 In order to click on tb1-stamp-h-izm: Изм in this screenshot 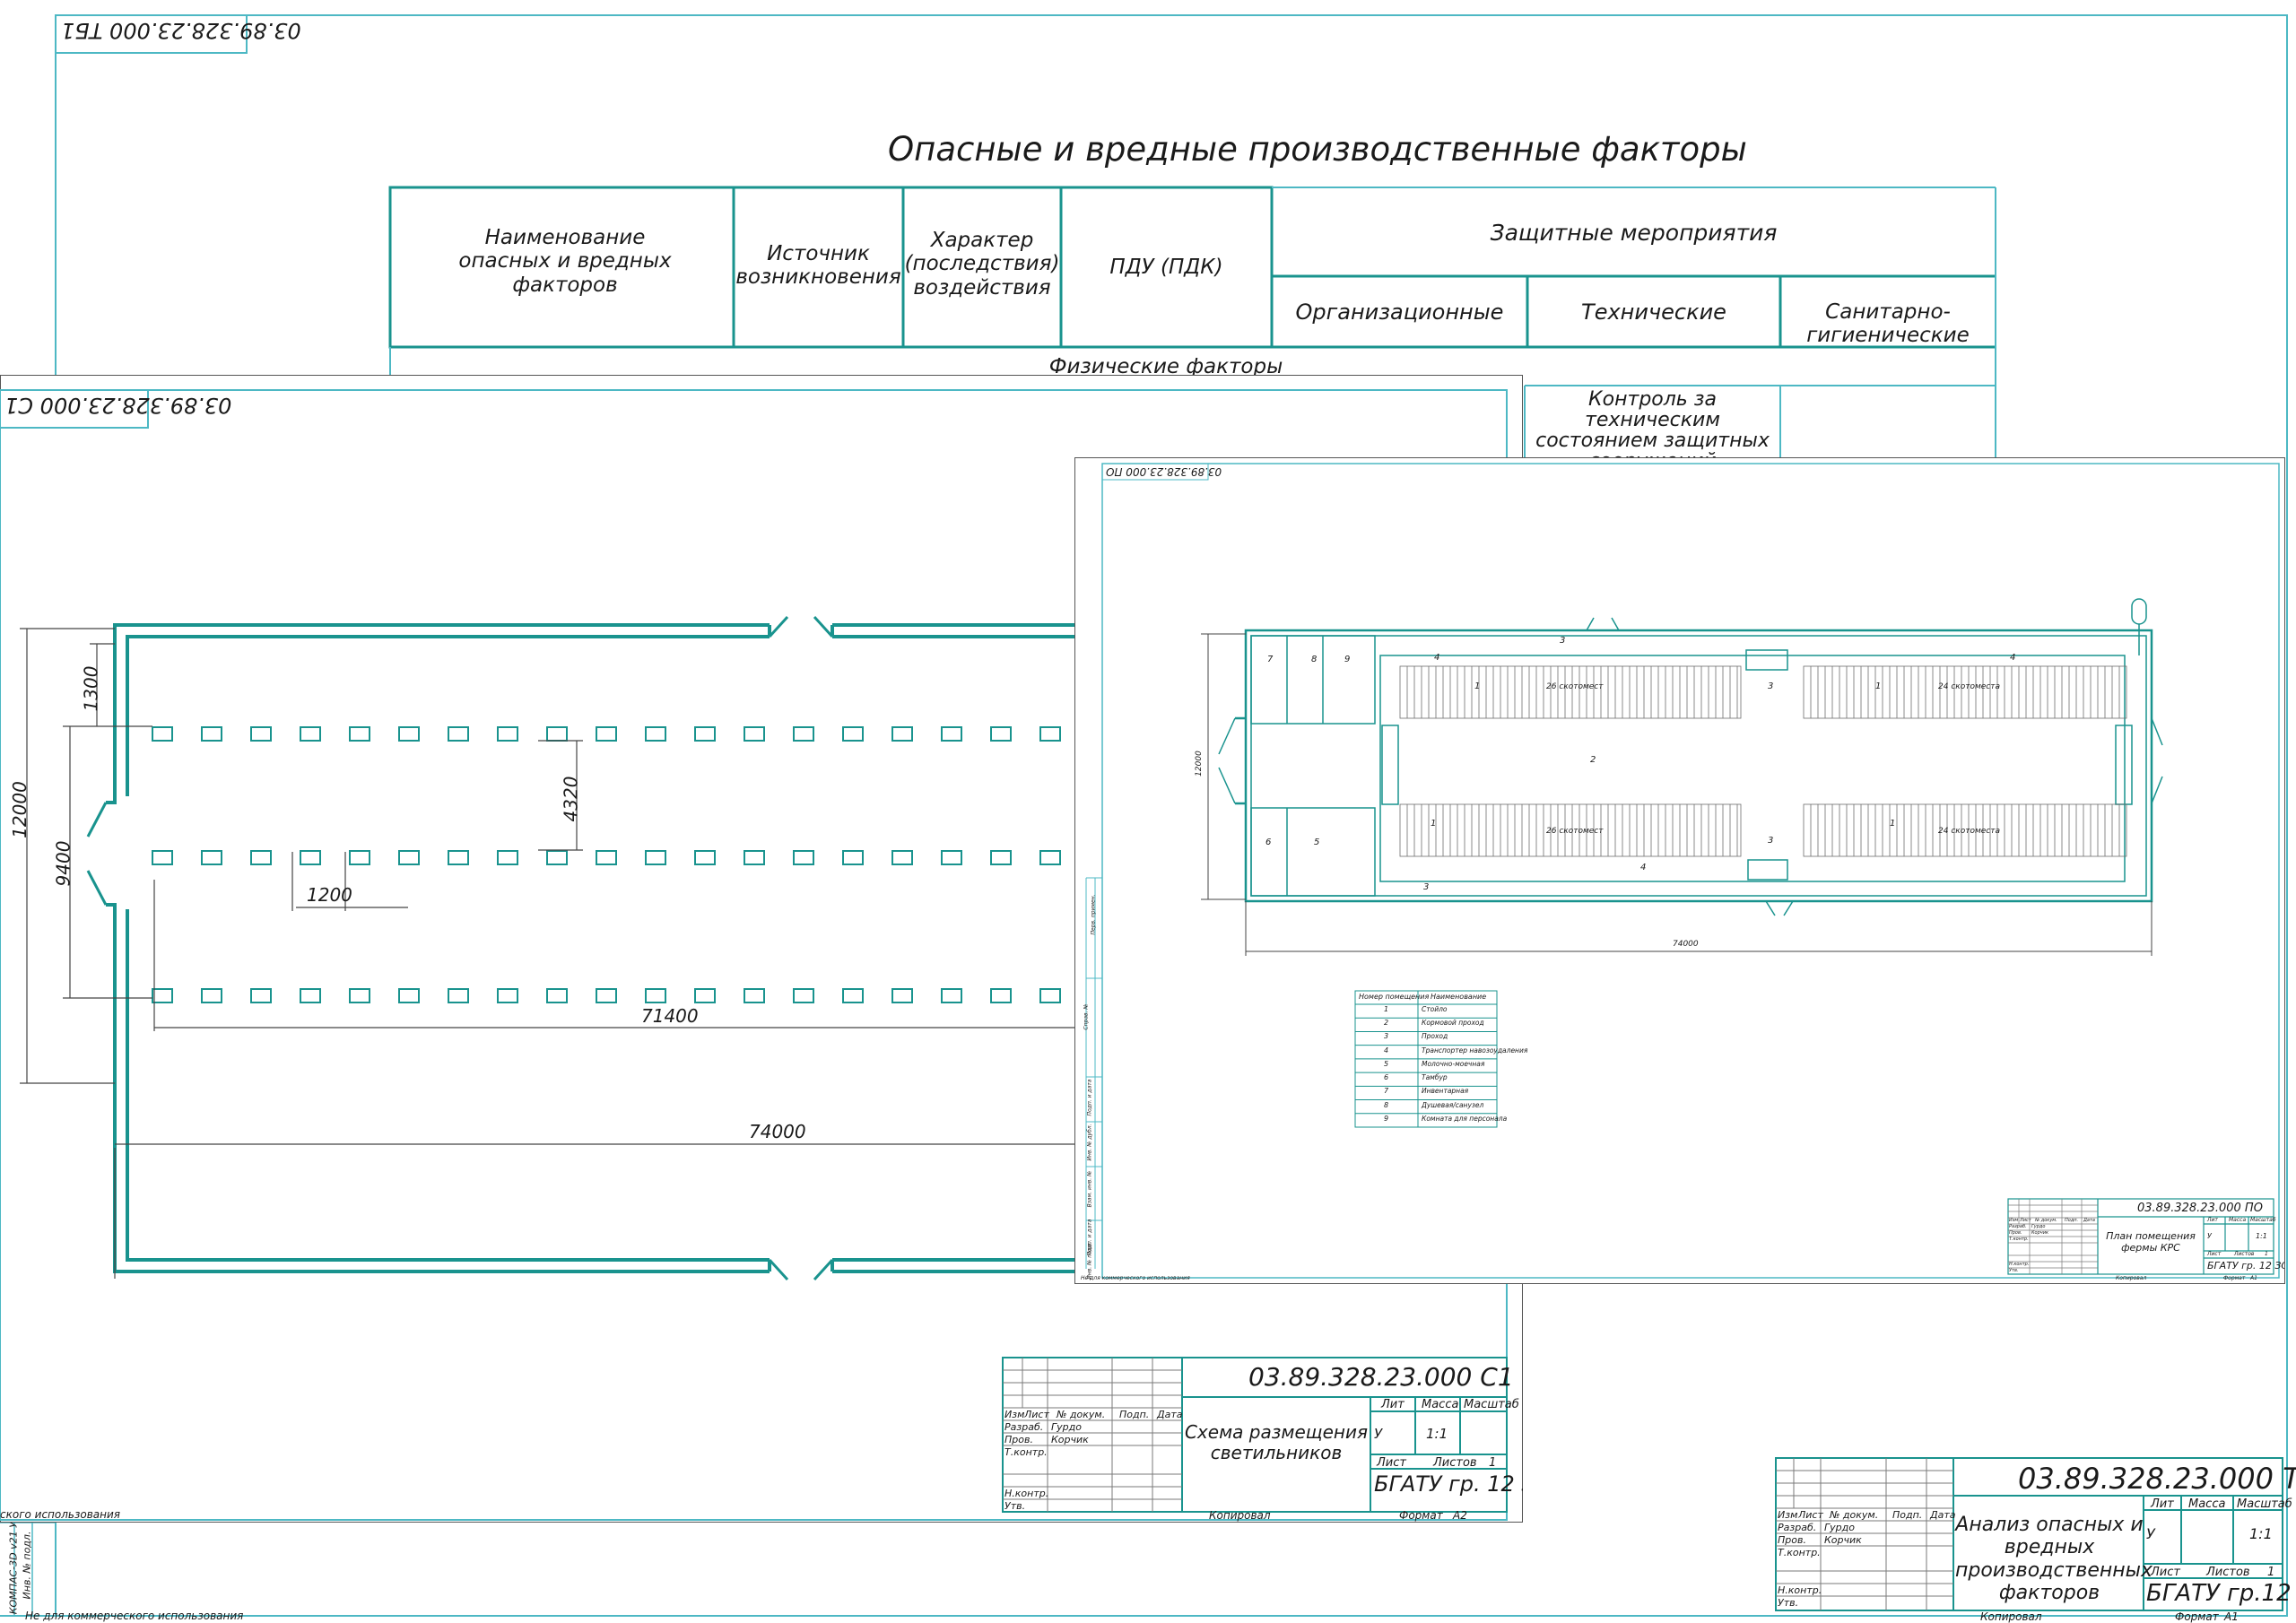, I will do `click(1788, 1515)`.